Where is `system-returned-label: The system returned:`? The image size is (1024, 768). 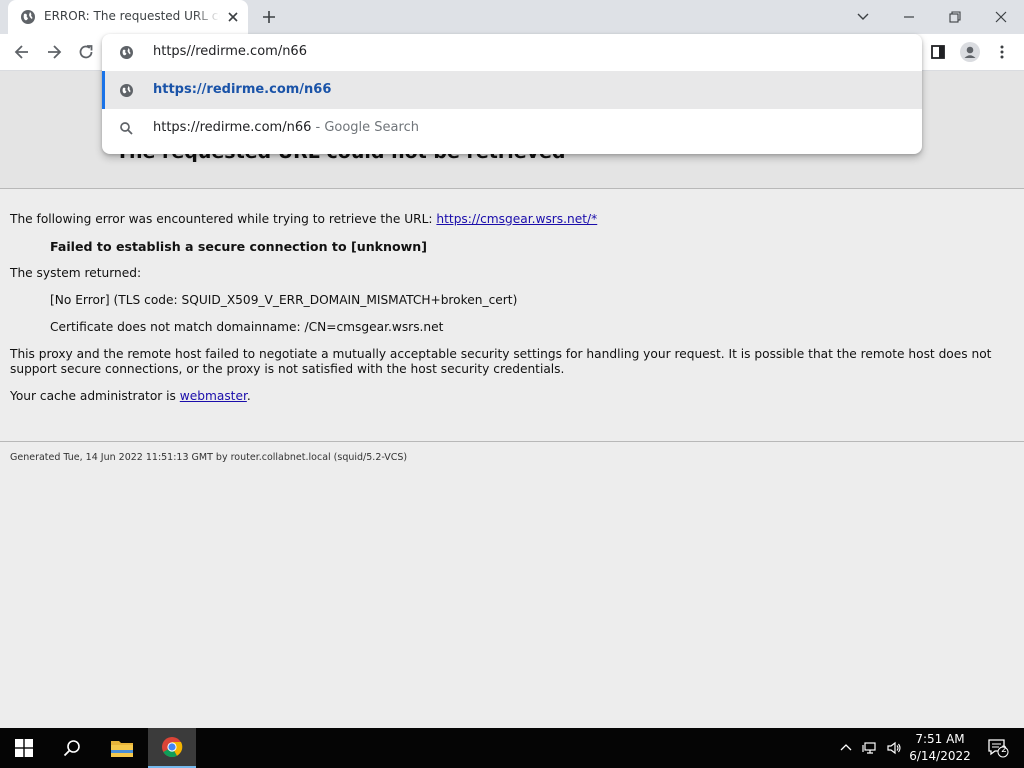
system-returned-label: The system returned: is located at coordinates (76, 273).